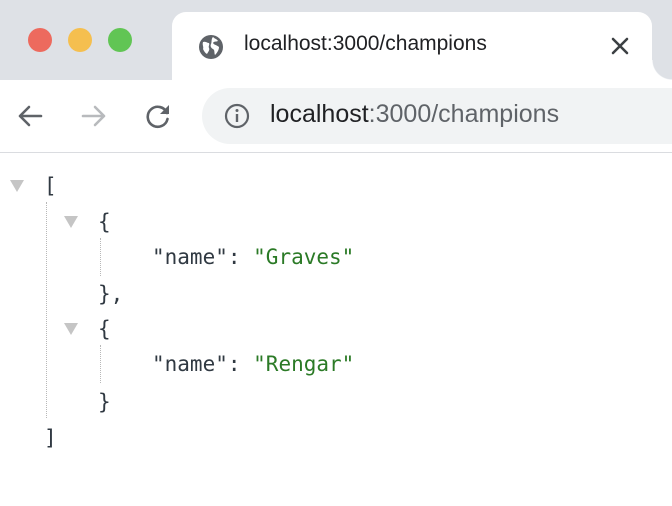 Image resolution: width=672 pixels, height=506 pixels. I want to click on arrow-left-icon, so click(30, 116).